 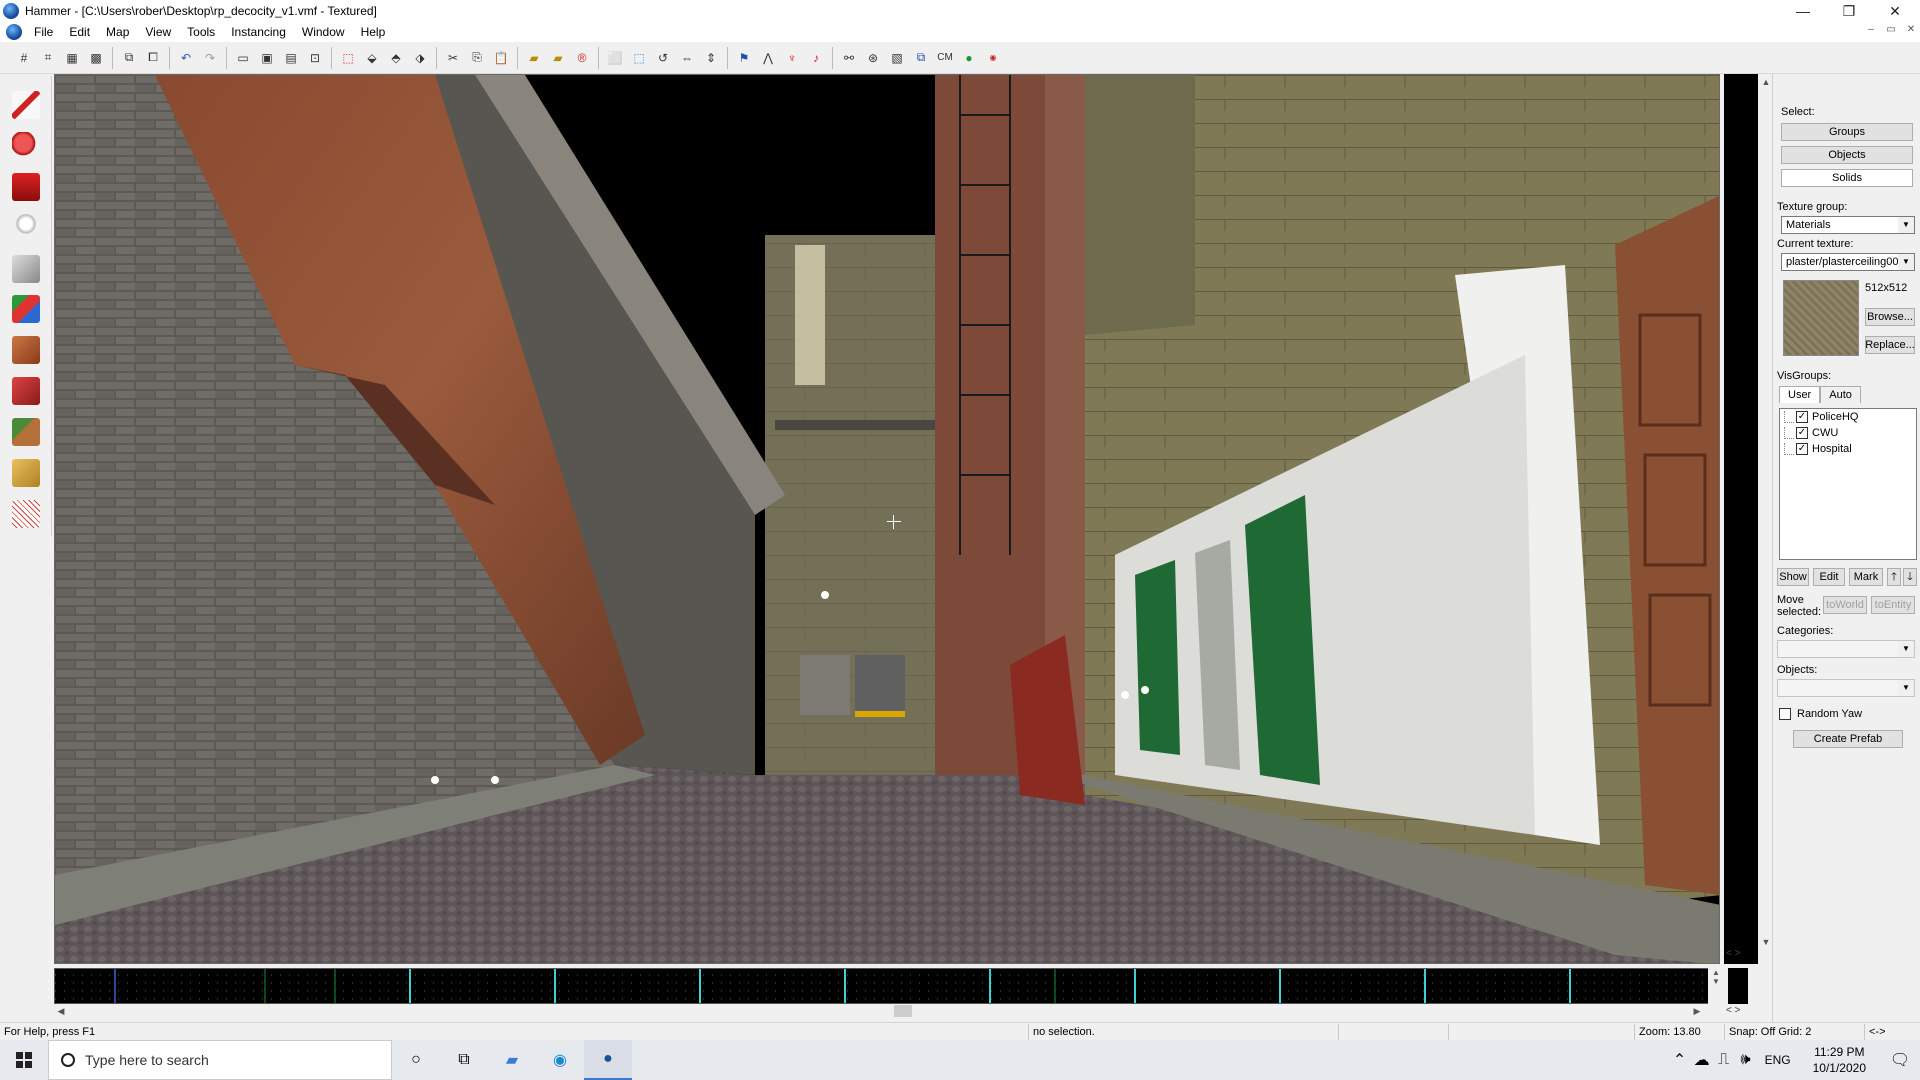 What do you see at coordinates (158, 32) in the screenshot?
I see `menu-view: View` at bounding box center [158, 32].